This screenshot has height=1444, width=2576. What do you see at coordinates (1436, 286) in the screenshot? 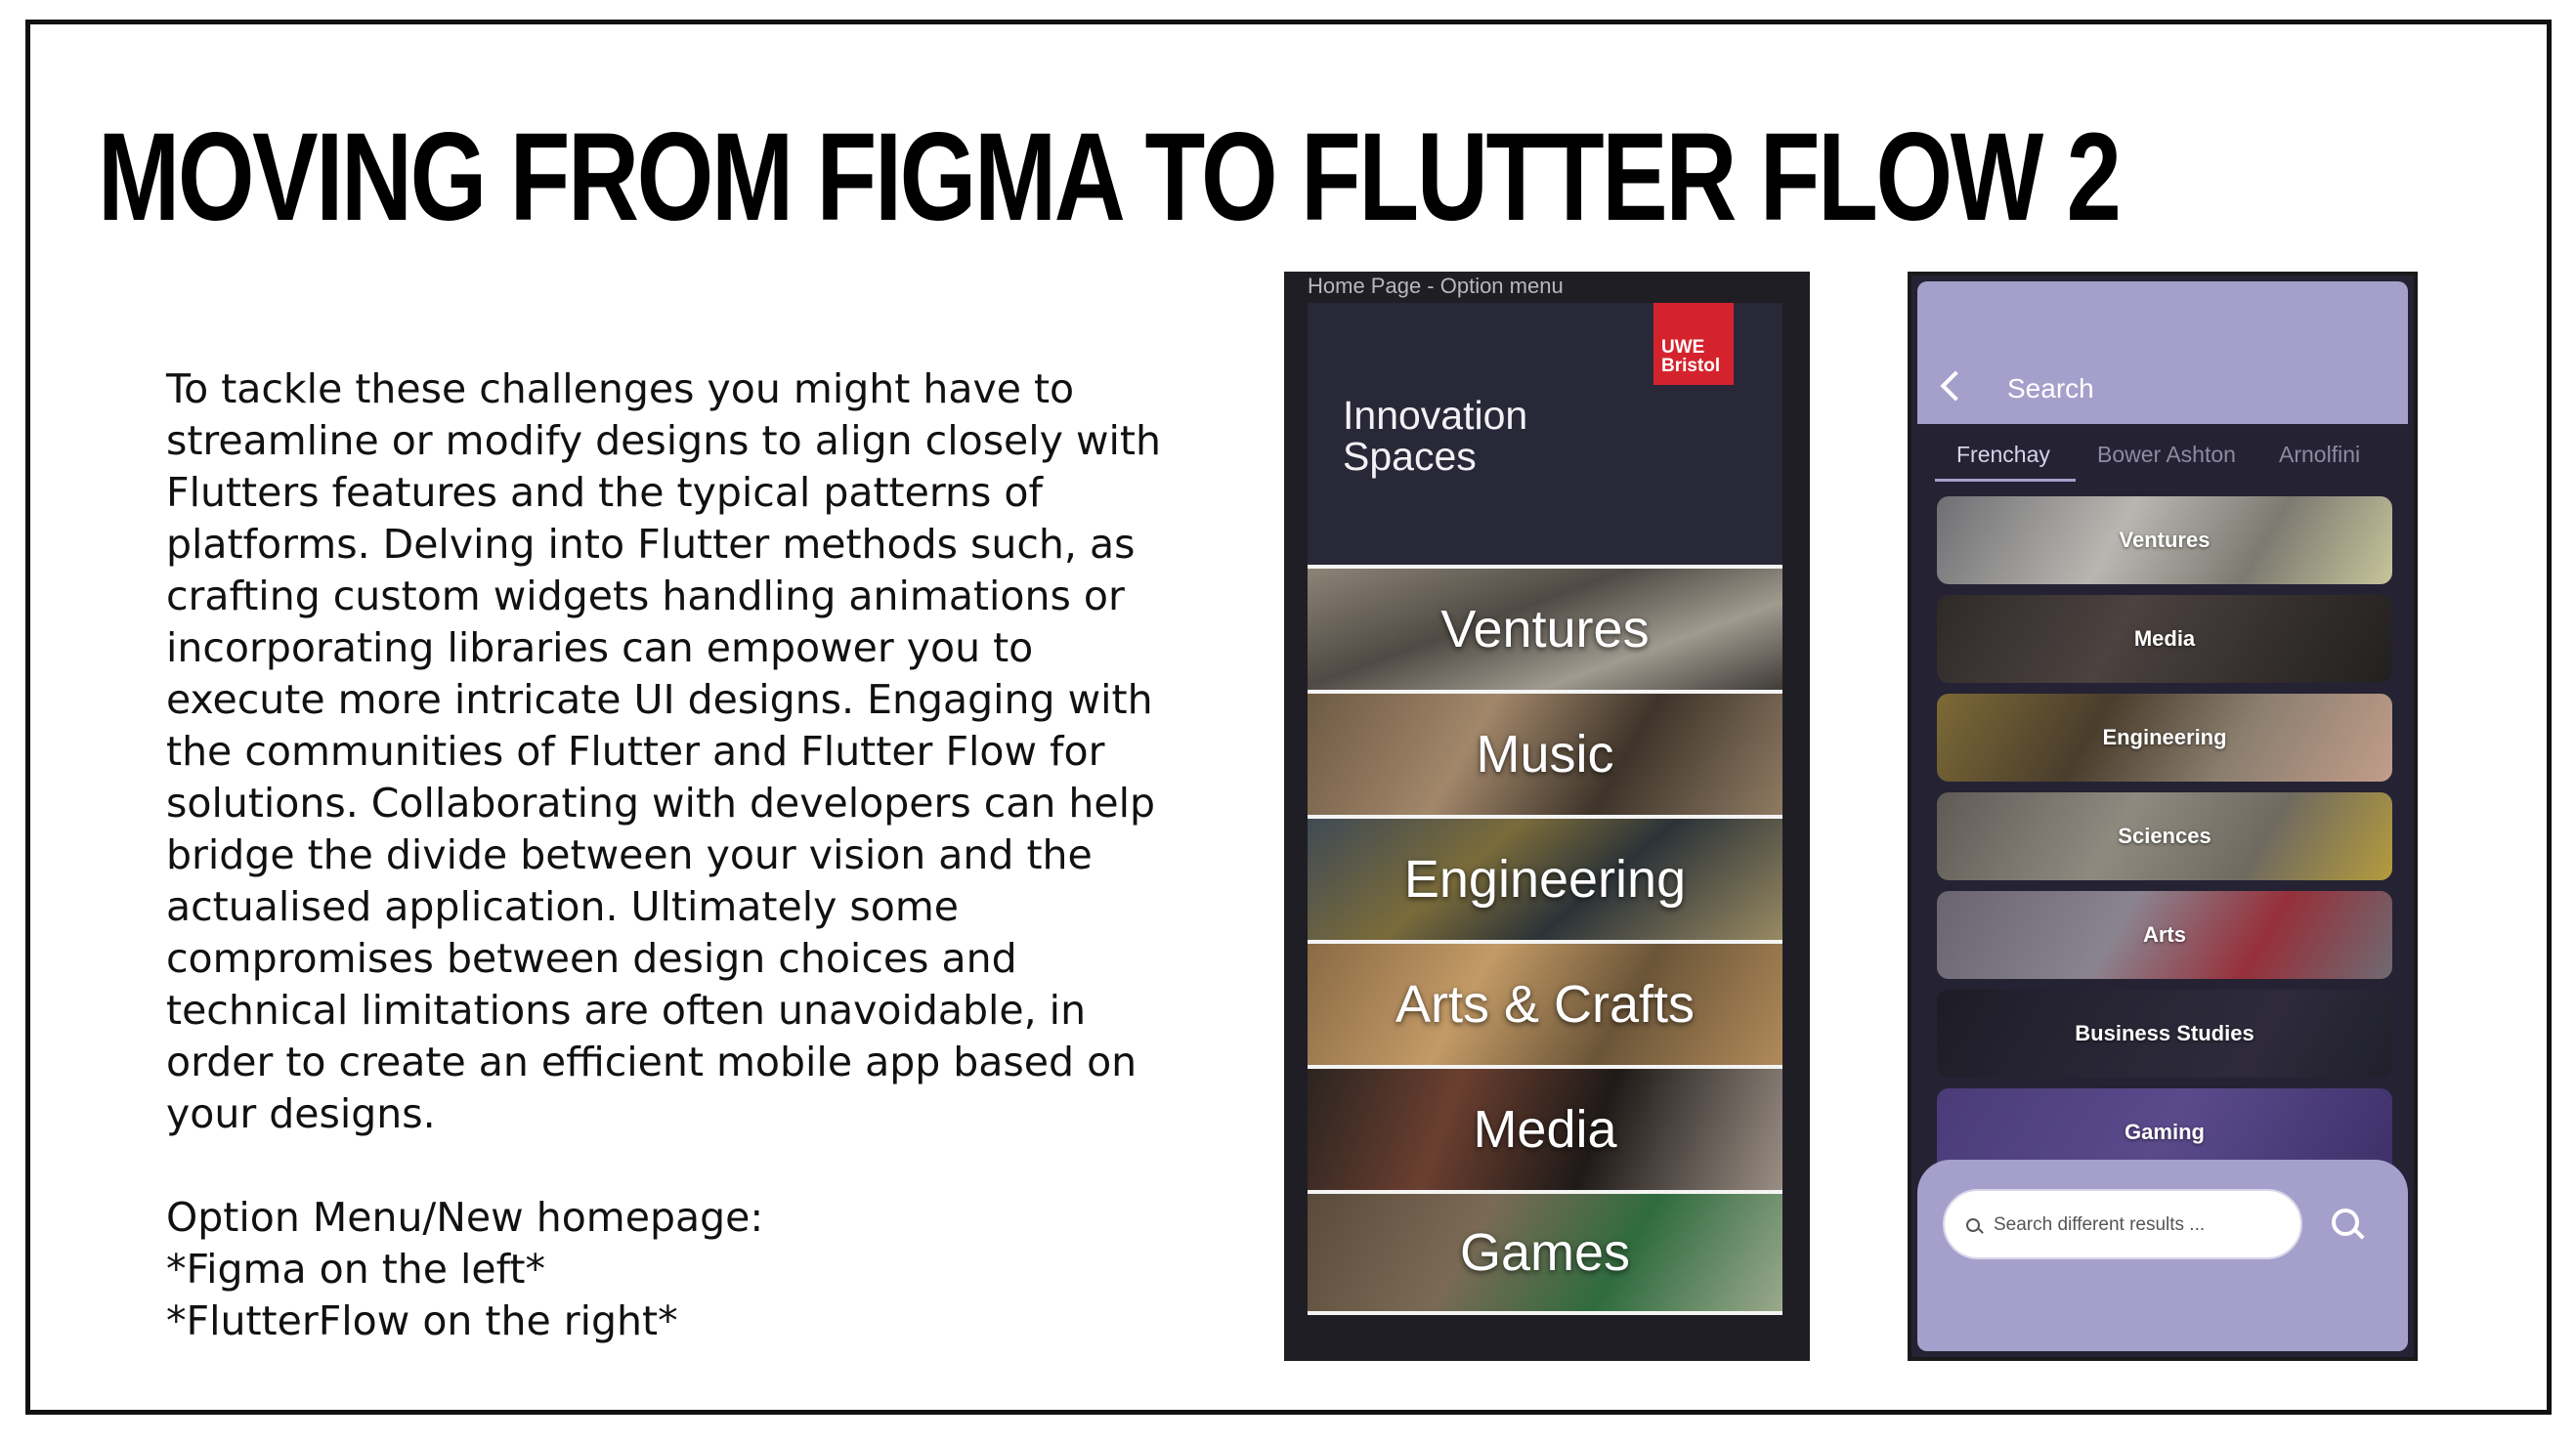
I see `figma-frame-caption: Home Page - Option menu` at bounding box center [1436, 286].